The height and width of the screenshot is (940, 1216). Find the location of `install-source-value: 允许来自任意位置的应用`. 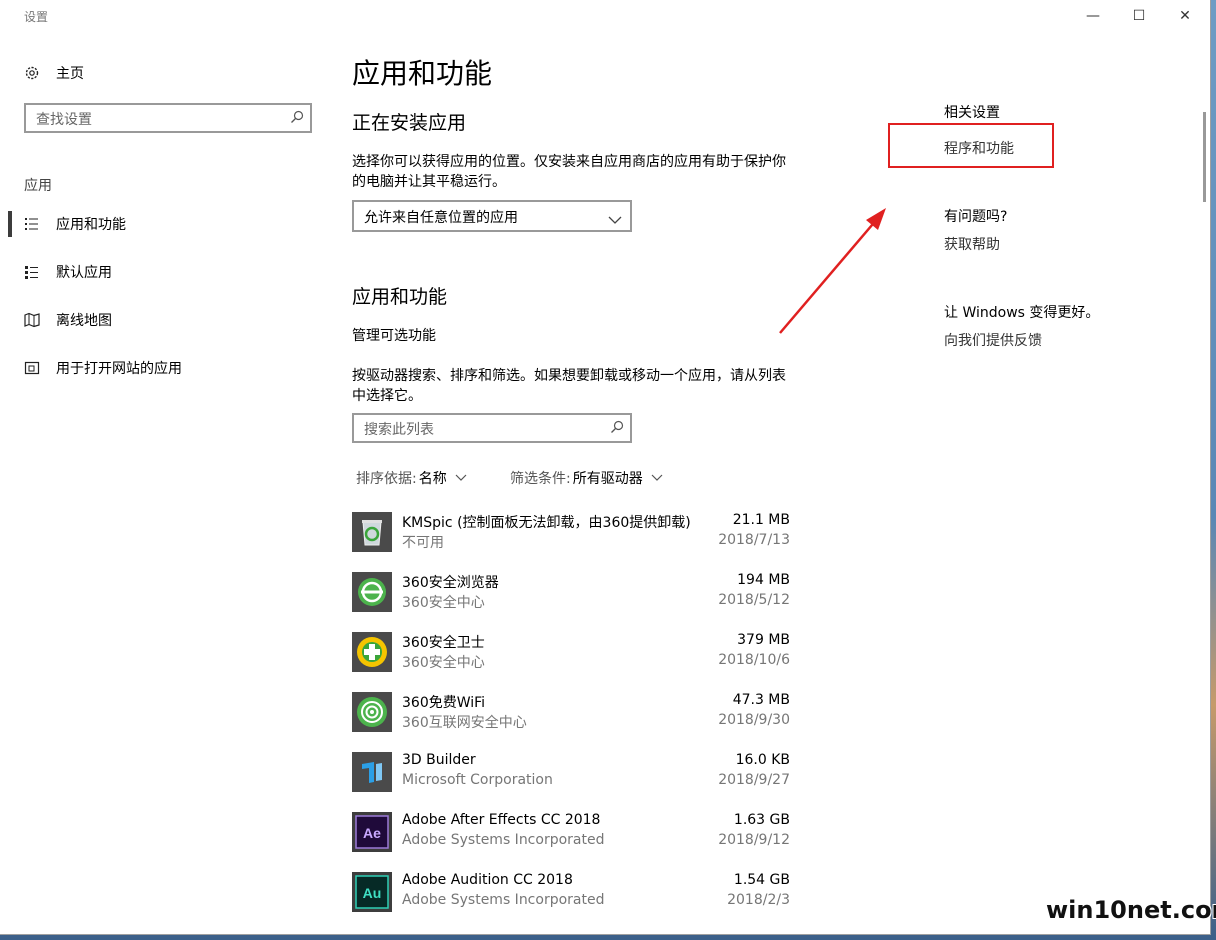

install-source-value: 允许来自任意位置的应用 is located at coordinates (441, 218).